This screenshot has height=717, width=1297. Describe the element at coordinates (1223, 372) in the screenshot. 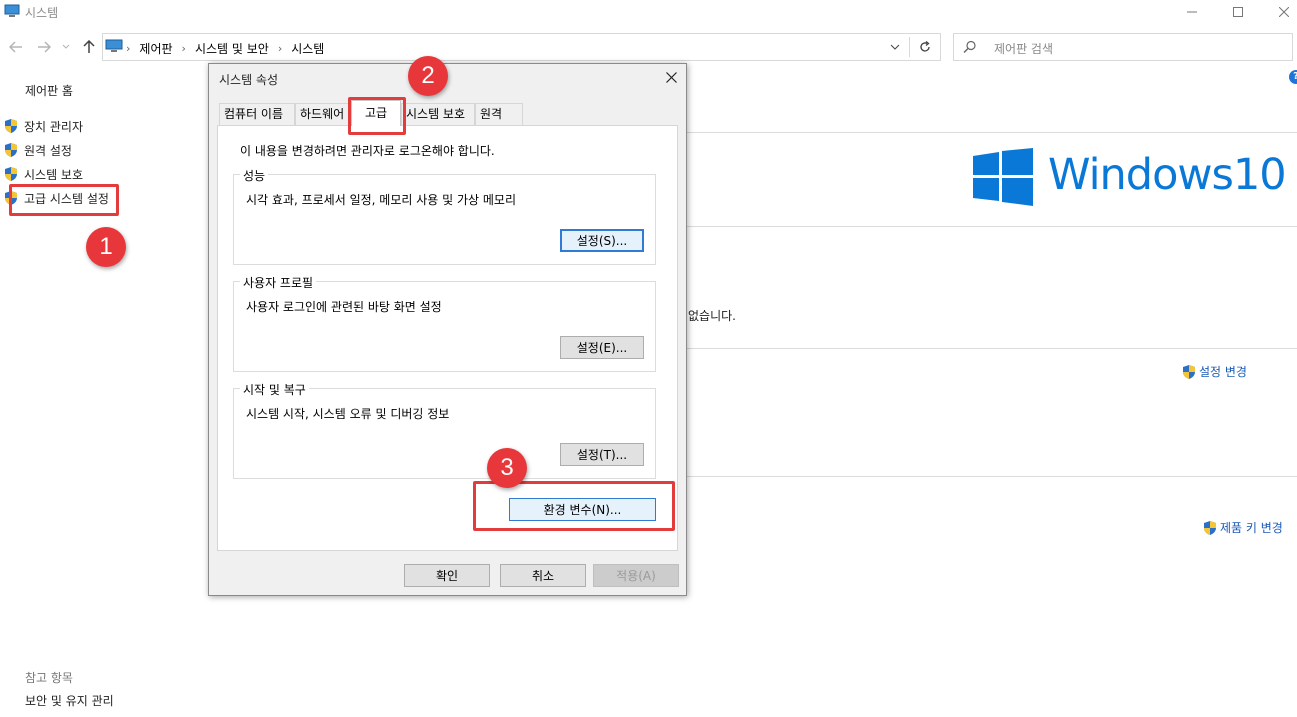

I see `change-settings-label: 설정 변경` at that location.